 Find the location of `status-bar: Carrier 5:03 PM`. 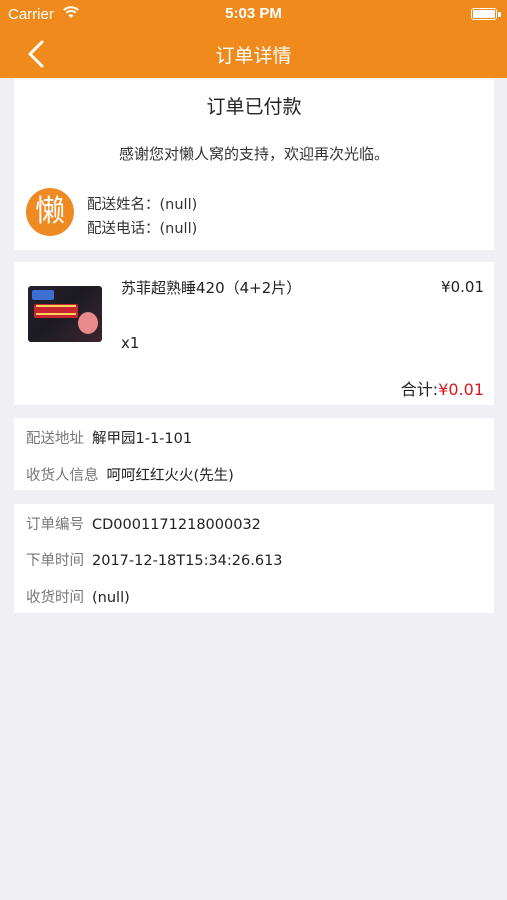

status-bar: Carrier 5:03 PM is located at coordinates (253, 15).